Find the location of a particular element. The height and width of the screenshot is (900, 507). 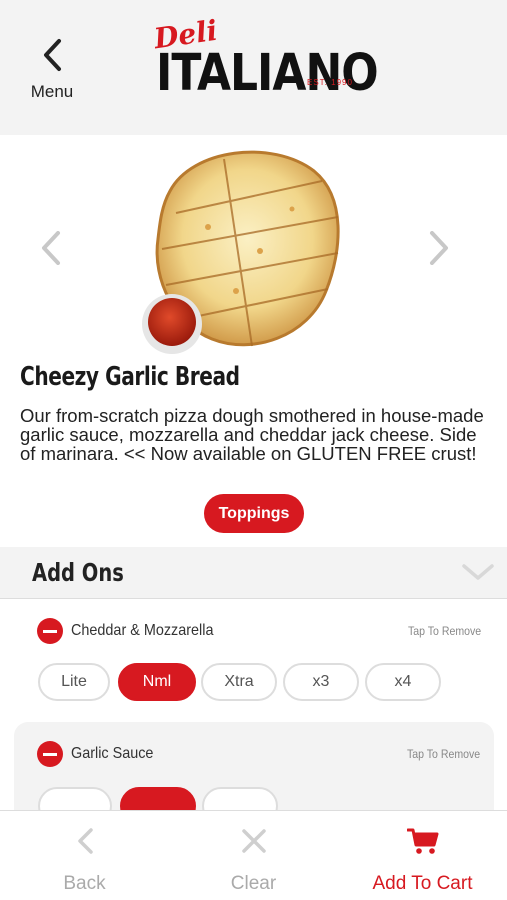

addon-name: Garlic Sauce is located at coordinates (112, 753).